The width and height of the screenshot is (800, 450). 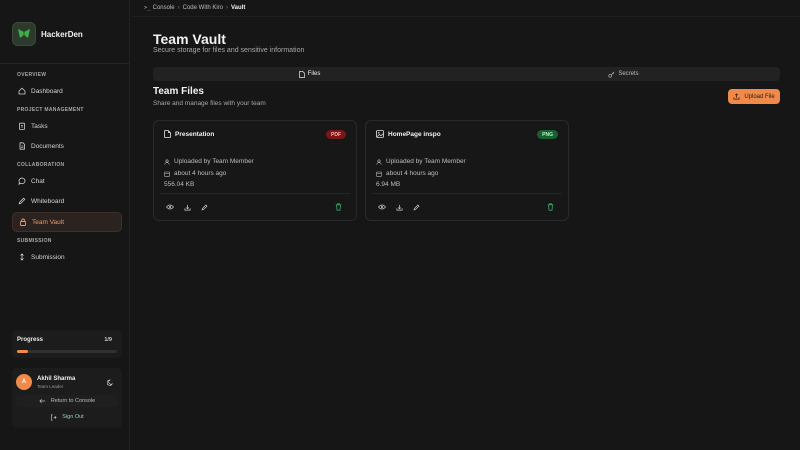 What do you see at coordinates (465, 8) in the screenshot?
I see `top-bar: >_ Console › Code With Kiro › Vault` at bounding box center [465, 8].